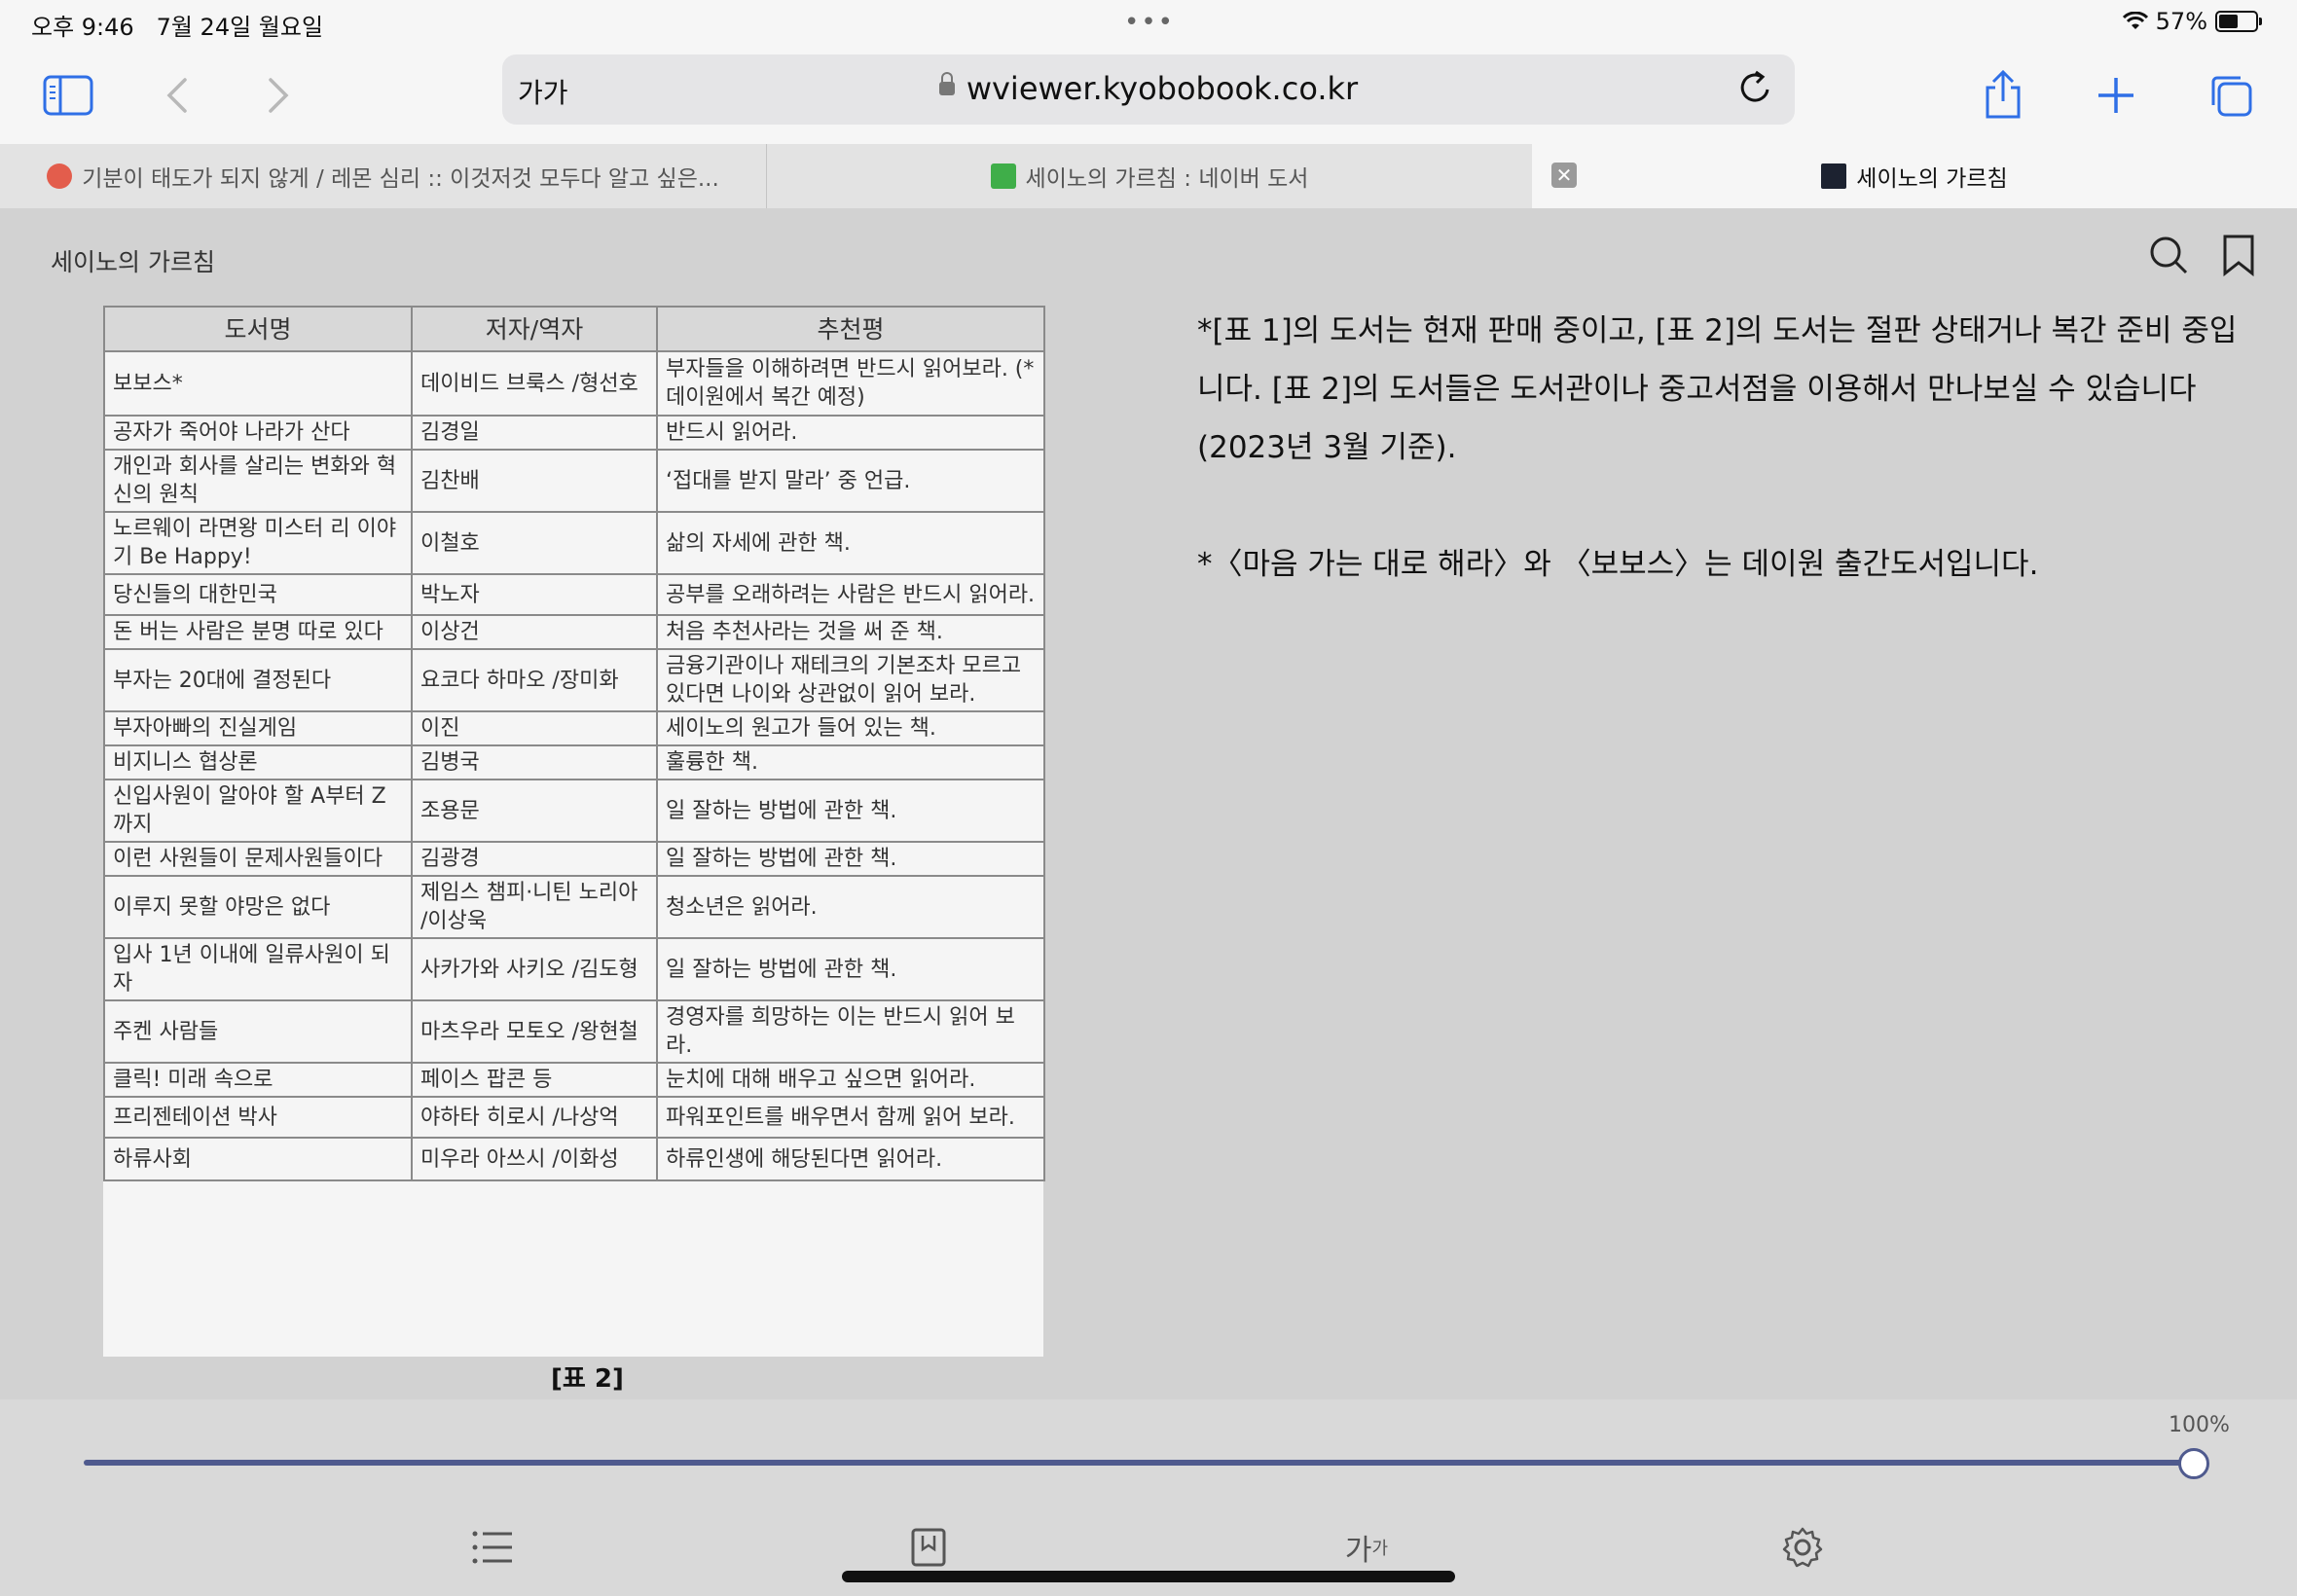 This screenshot has height=1596, width=2297. Describe the element at coordinates (850, 433) in the screenshot. I see `cell-review: 반드시 읽어라.` at that location.